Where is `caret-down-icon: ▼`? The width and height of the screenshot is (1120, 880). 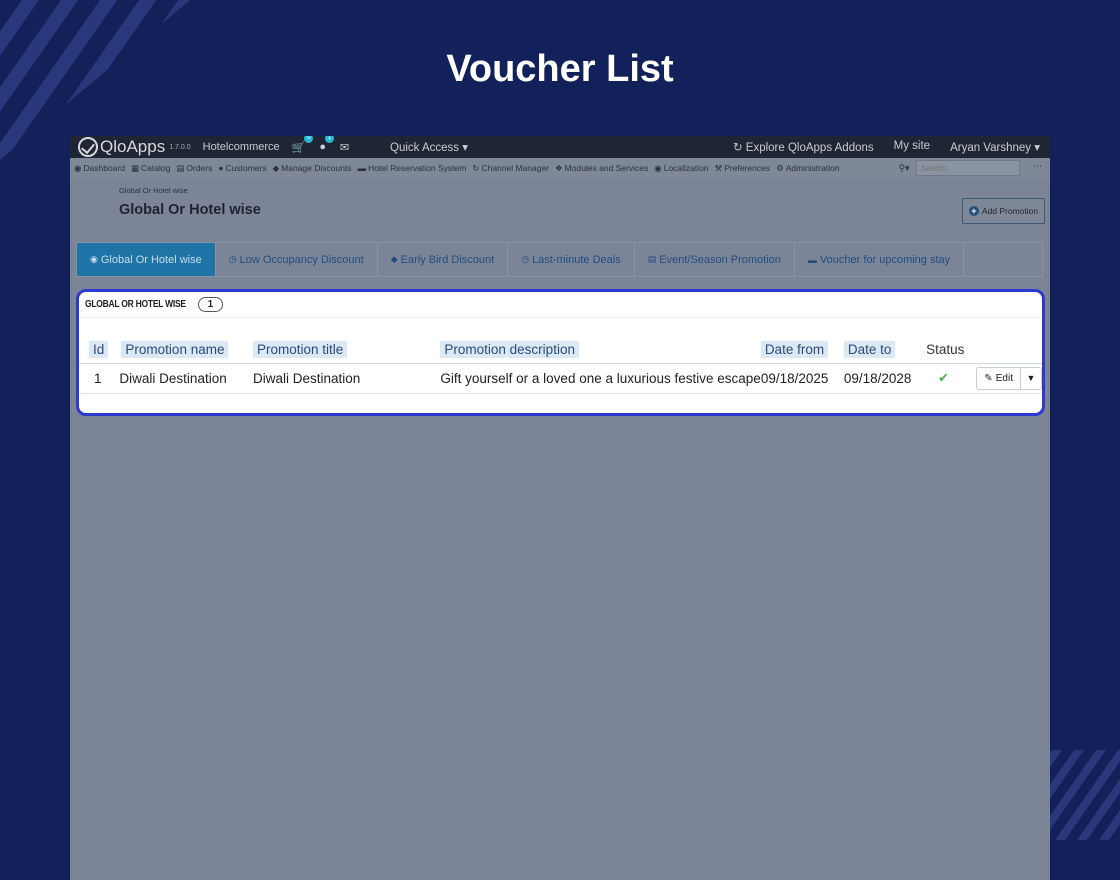 caret-down-icon: ▼ is located at coordinates (1031, 378).